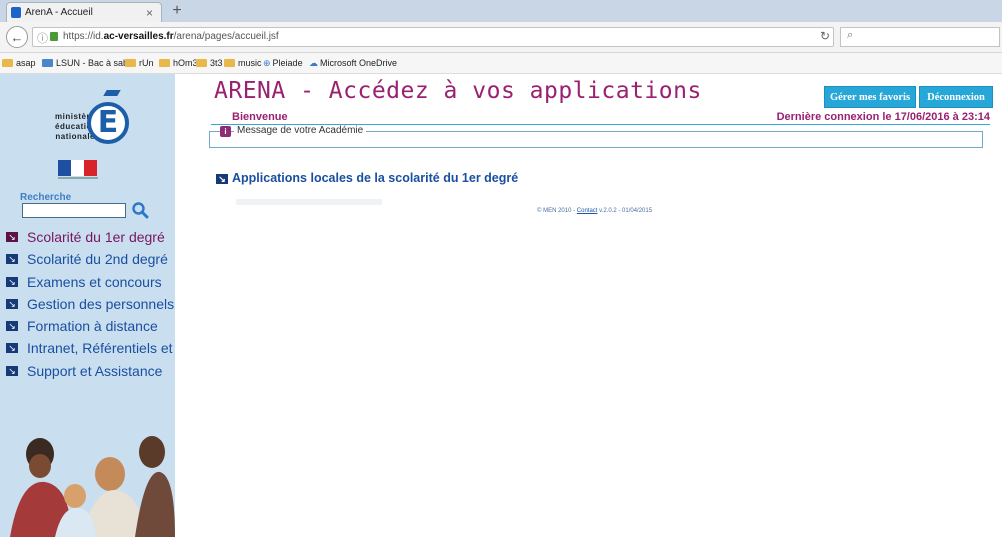 The height and width of the screenshot is (537, 1002). I want to click on cloud-icon: ☁, so click(313, 63).